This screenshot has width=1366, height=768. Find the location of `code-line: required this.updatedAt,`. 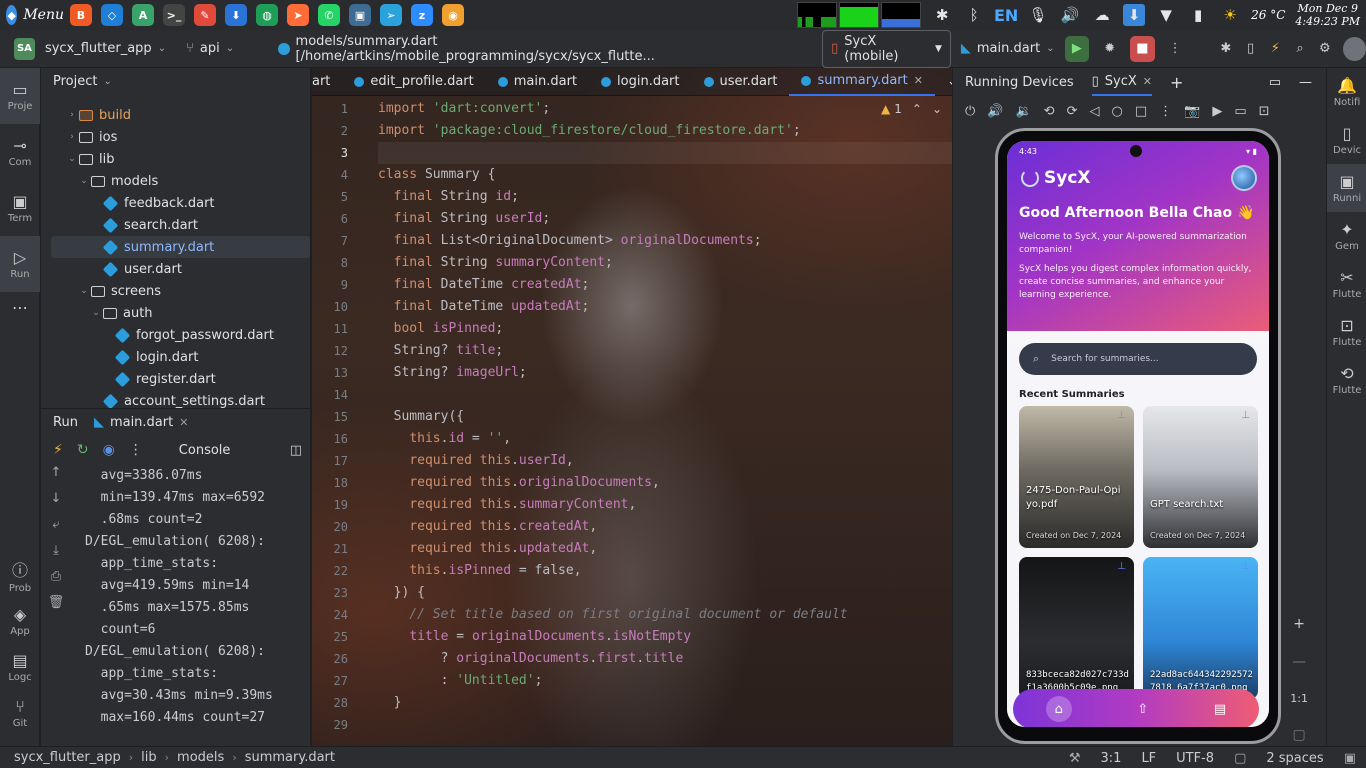

code-line: required this.updatedAt, is located at coordinates (665, 549).